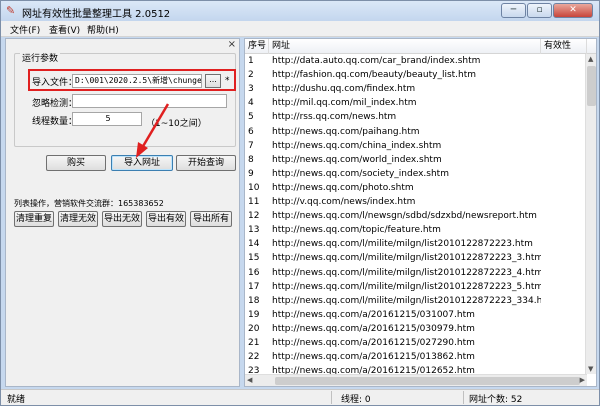  I want to click on minimize-button: ─, so click(513, 10).